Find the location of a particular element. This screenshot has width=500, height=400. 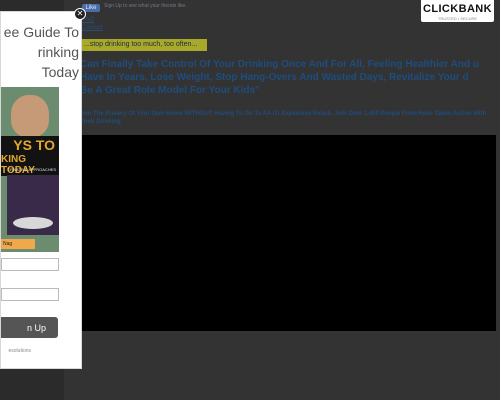

ebook-cover-image: YS TO KING TODAY ERNATIVE APPROACHES Nag is located at coordinates (30, 169).